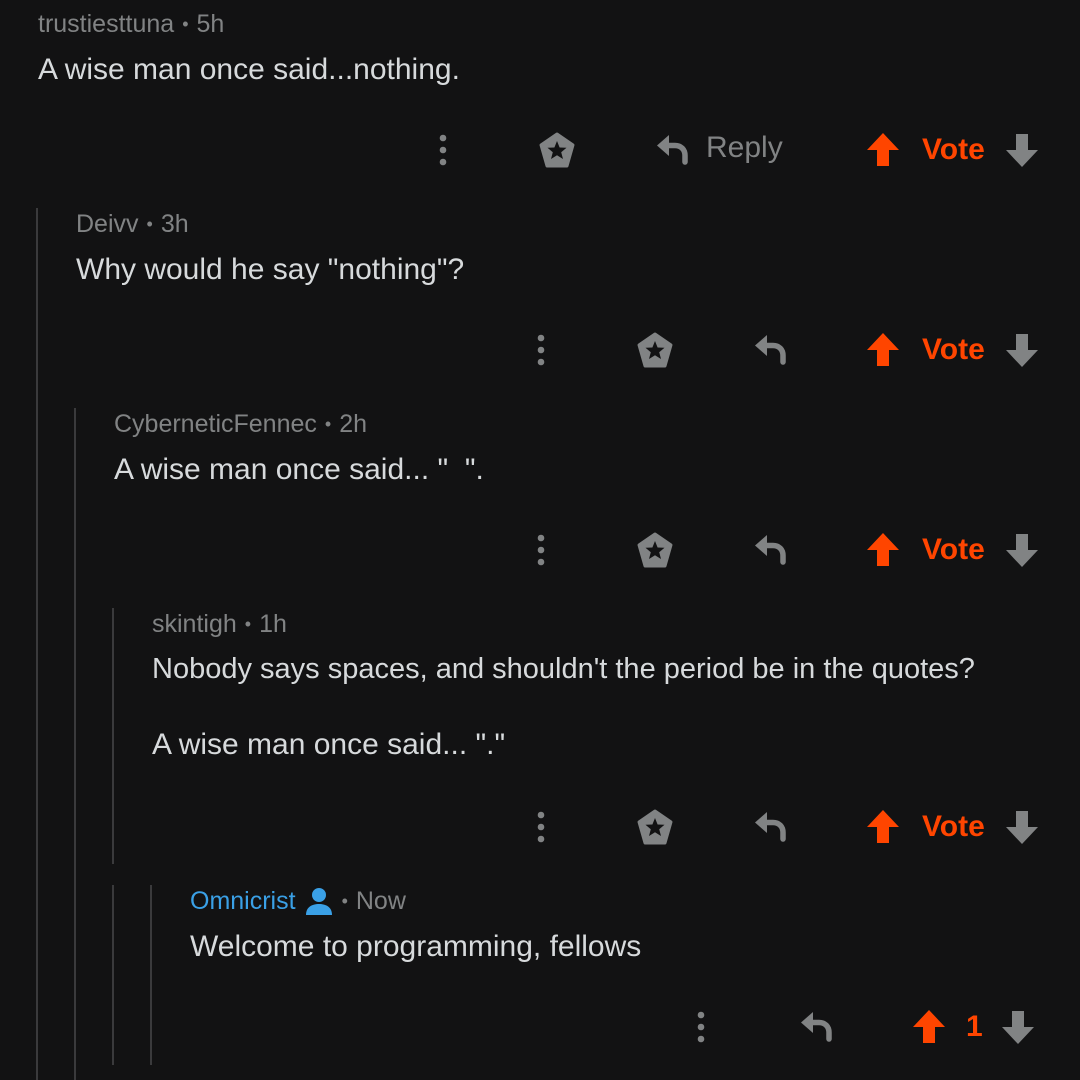 The height and width of the screenshot is (1080, 1080). Describe the element at coordinates (249, 69) in the screenshot. I see `comment-body: A wise man once said...nothing.` at that location.